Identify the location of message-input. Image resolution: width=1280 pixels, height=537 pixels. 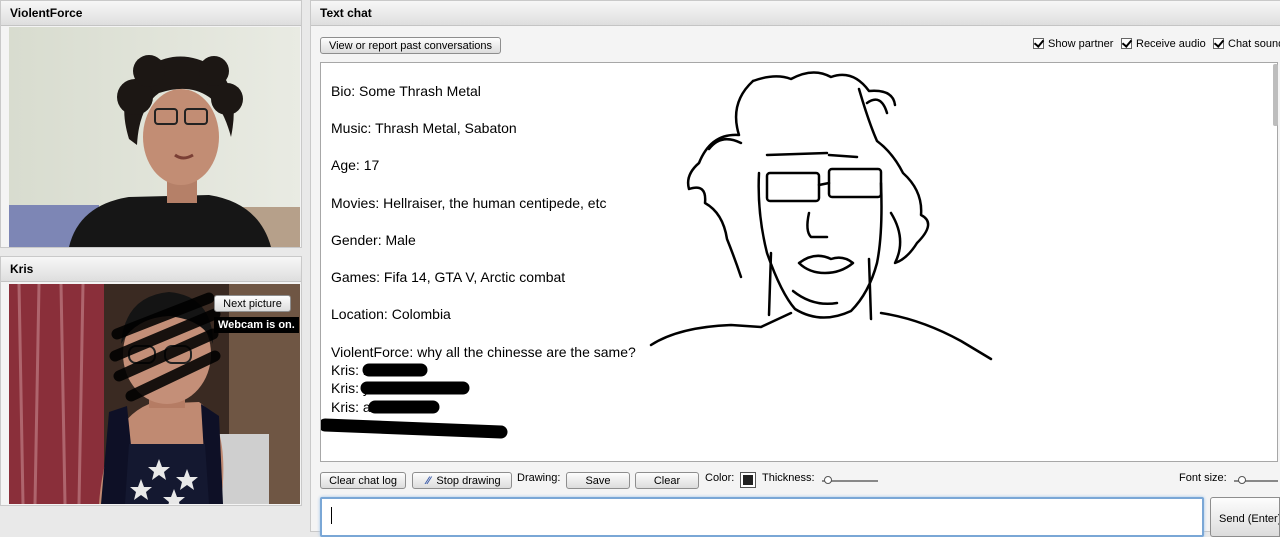
(762, 517).